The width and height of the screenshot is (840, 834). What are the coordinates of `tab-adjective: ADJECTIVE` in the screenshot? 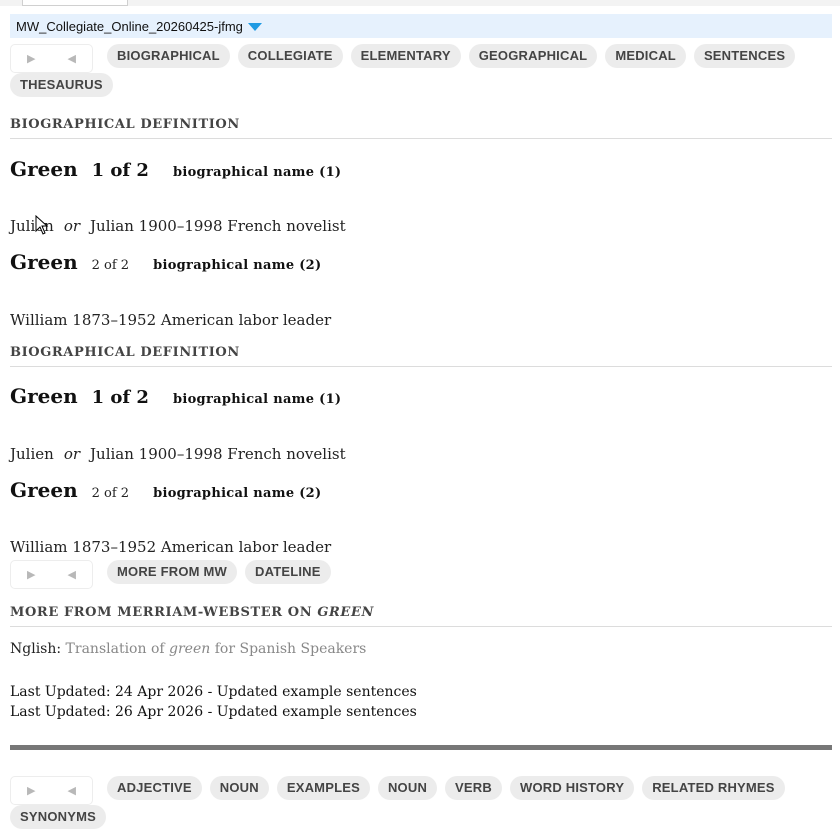 It's located at (154, 788).